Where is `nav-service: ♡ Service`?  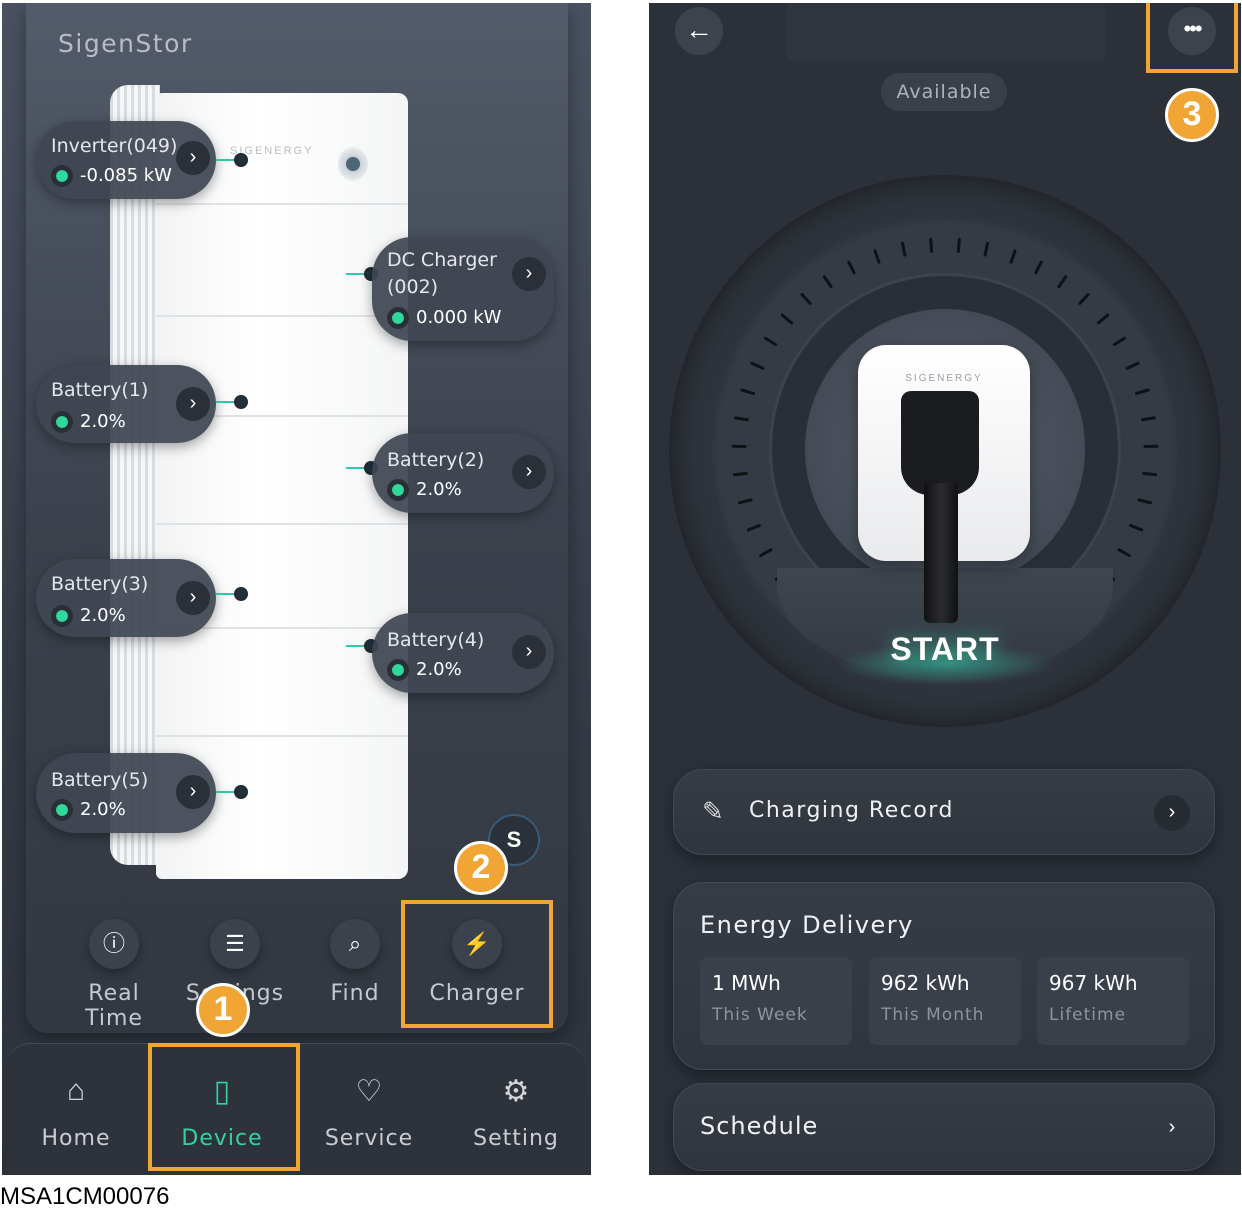 nav-service: ♡ Service is located at coordinates (369, 1112).